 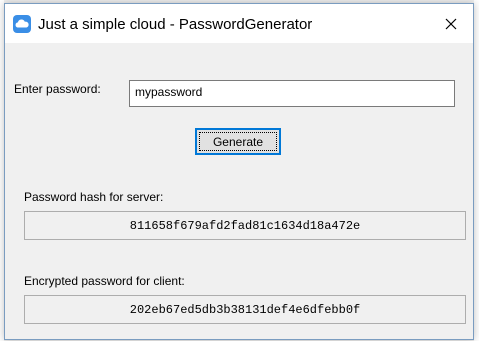 What do you see at coordinates (22, 24) in the screenshot?
I see `cloud-icon` at bounding box center [22, 24].